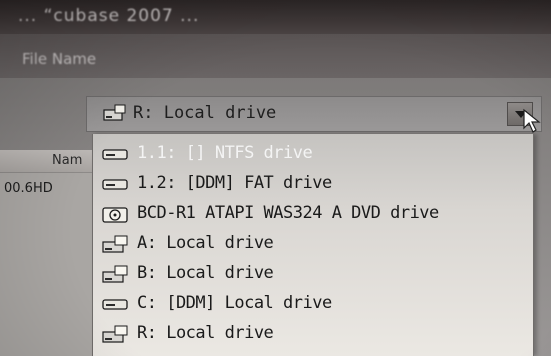 This screenshot has height=356, width=551. I want to click on dropdown-item: R: Local drive, so click(313, 334).